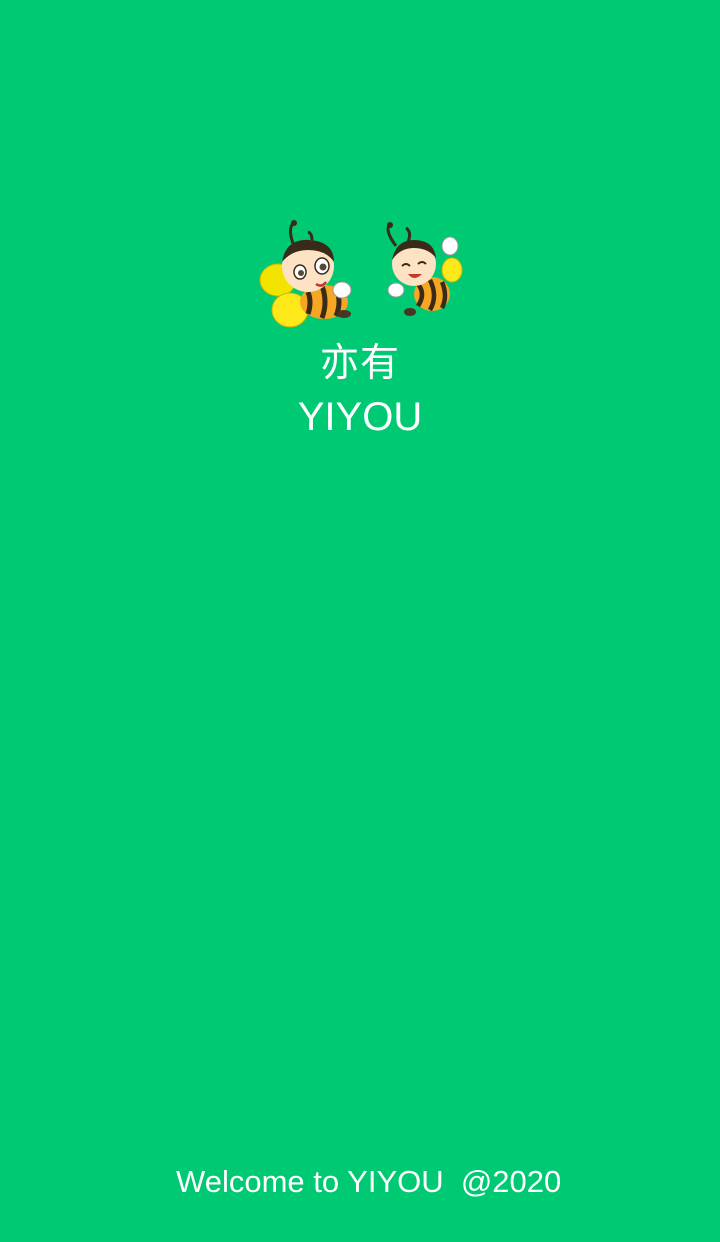 This screenshot has width=720, height=1242. I want to click on app-name-english: YIYOU, so click(360, 417).